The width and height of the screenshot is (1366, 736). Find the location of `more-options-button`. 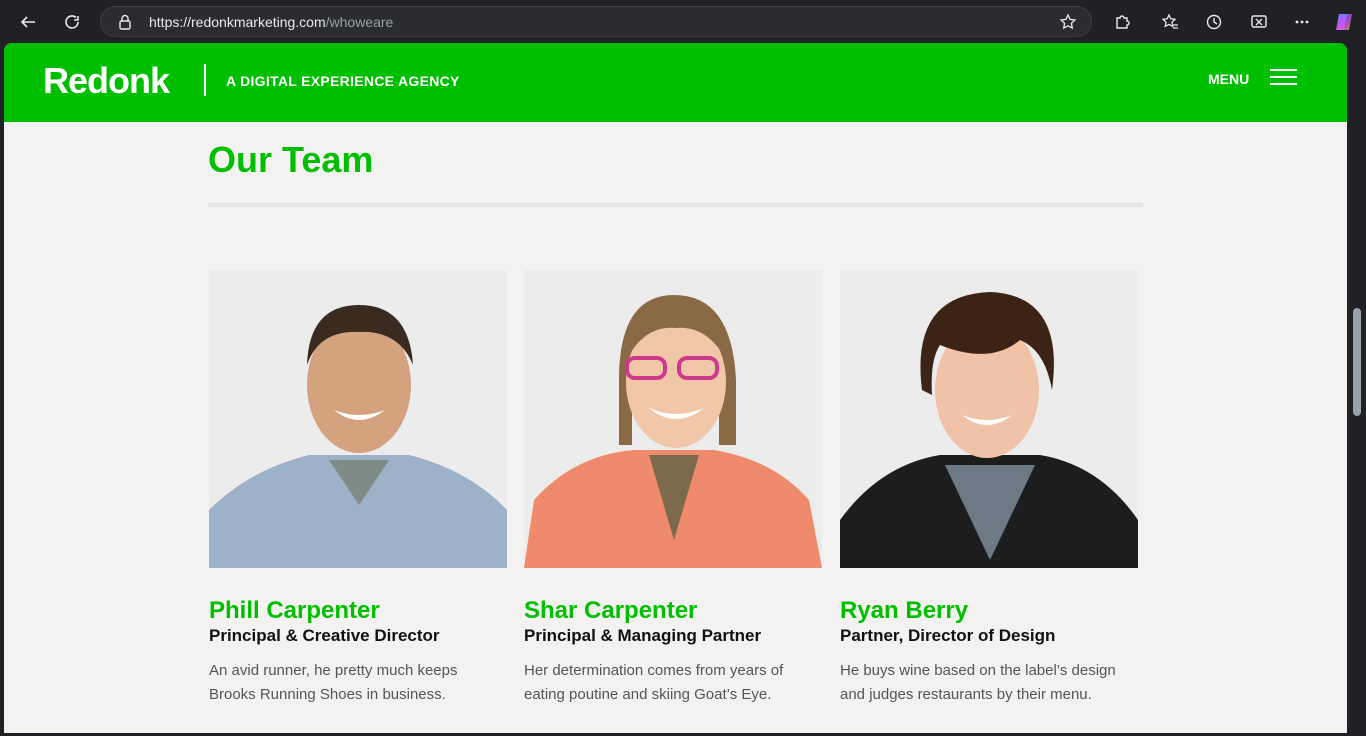

more-options-button is located at coordinates (1302, 22).